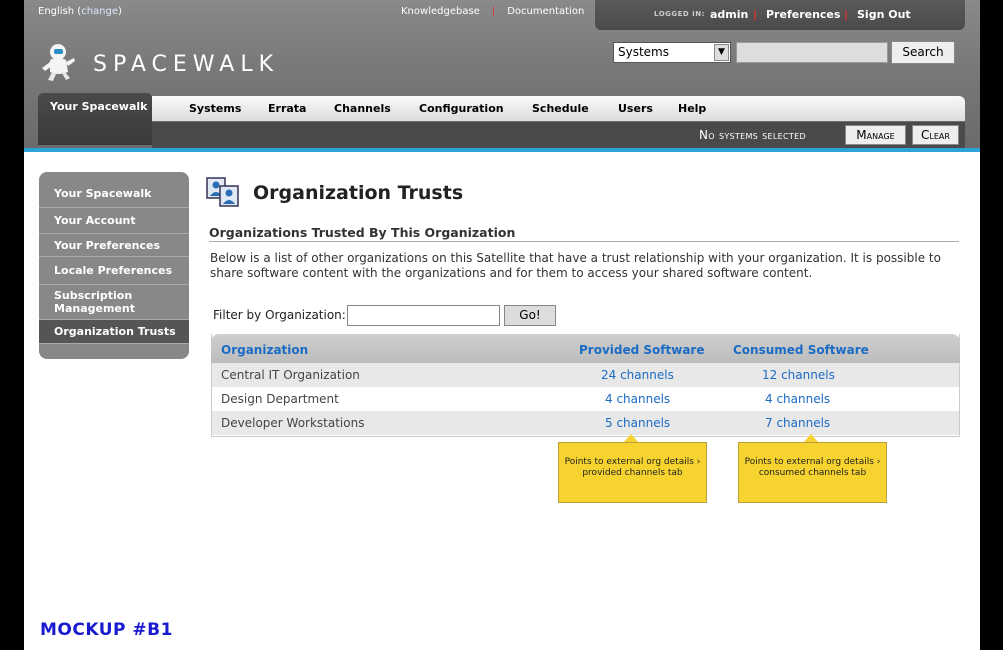 This screenshot has height=650, width=1003. Describe the element at coordinates (222, 192) in the screenshot. I see `organization-trusts-icon` at that location.